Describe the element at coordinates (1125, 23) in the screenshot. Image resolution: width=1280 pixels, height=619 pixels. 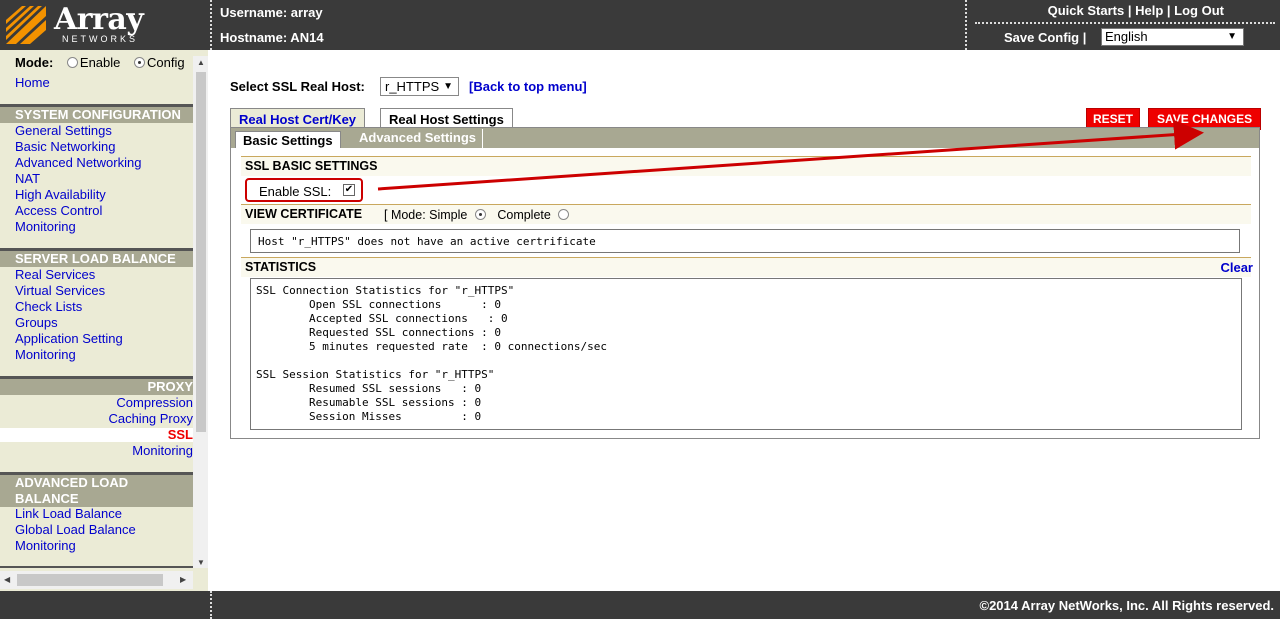
I see `header-dotted-rule` at that location.